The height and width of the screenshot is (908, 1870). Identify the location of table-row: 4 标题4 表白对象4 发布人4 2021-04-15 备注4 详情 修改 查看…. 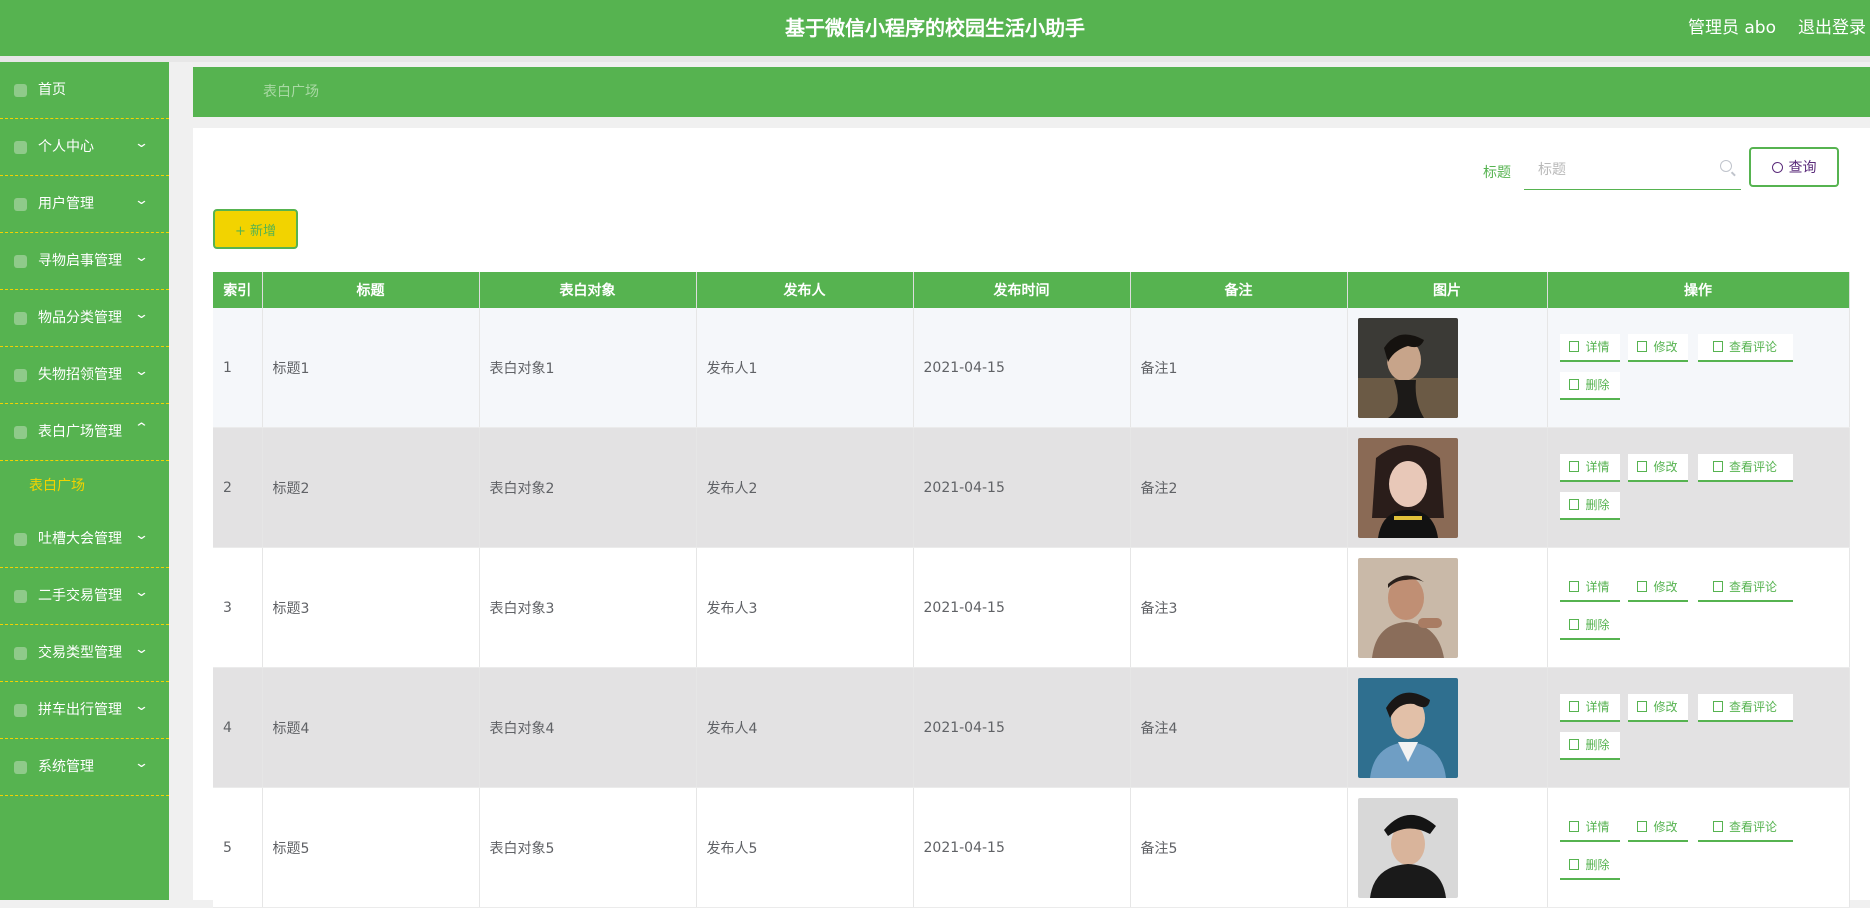
(1031, 727).